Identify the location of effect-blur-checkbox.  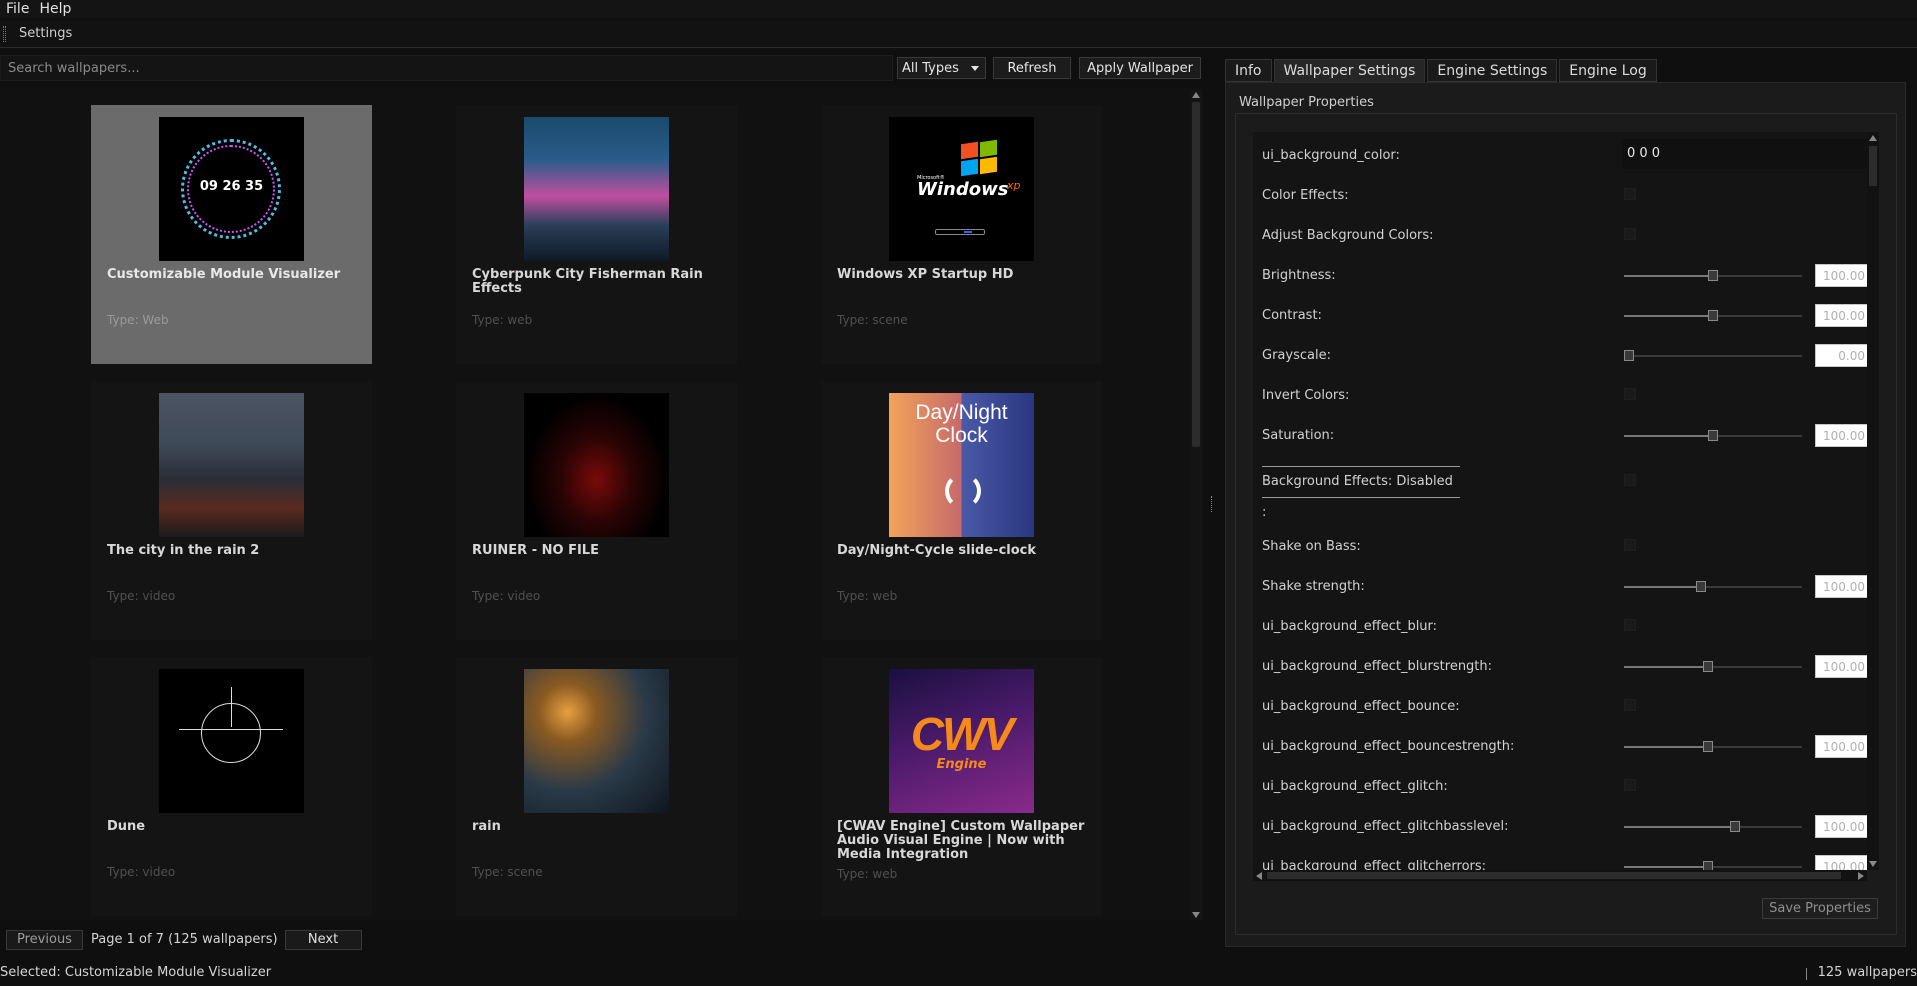
(1630, 625).